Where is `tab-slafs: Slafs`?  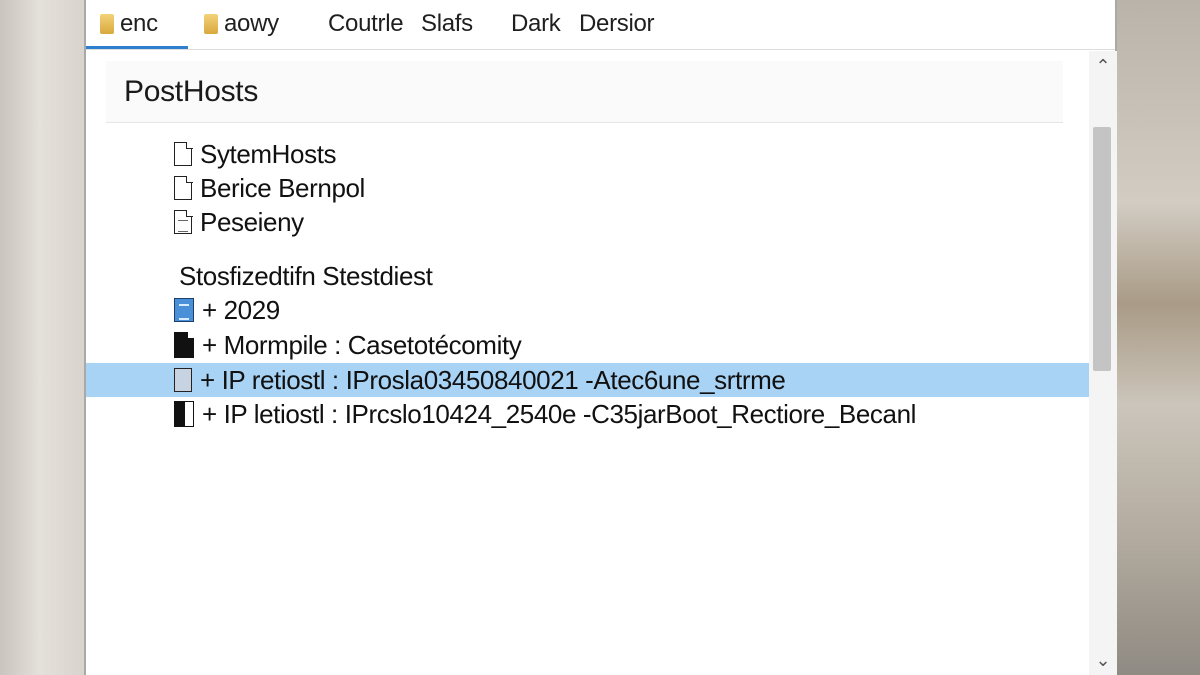 tab-slafs: Slafs is located at coordinates (447, 24).